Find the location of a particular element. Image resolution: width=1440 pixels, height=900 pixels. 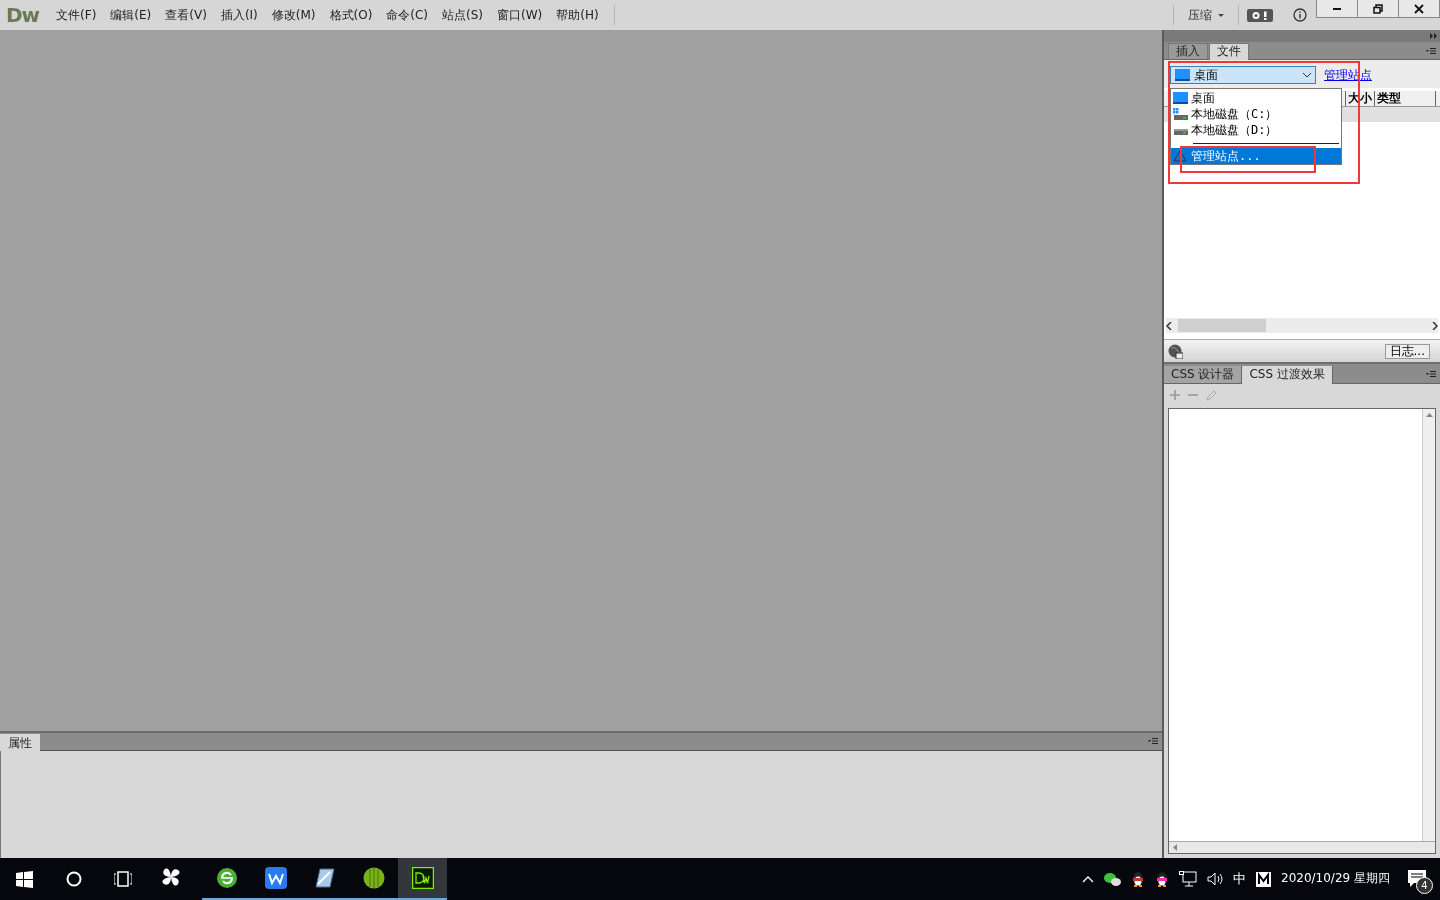

gear-alert-icon is located at coordinates (1260, 15).